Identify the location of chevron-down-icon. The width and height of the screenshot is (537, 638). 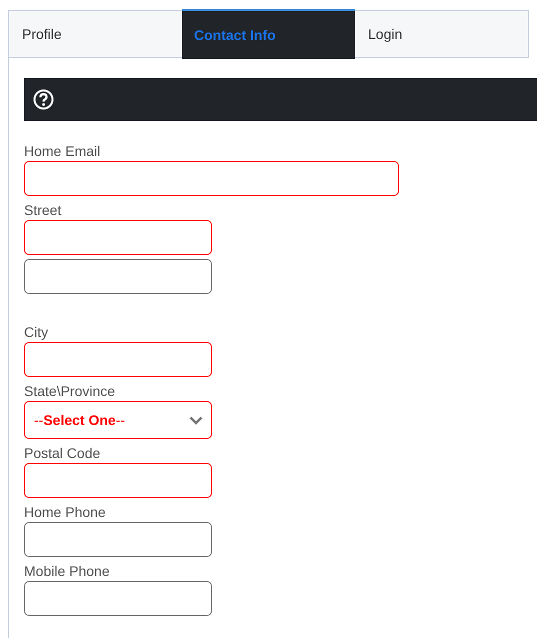
(196, 420).